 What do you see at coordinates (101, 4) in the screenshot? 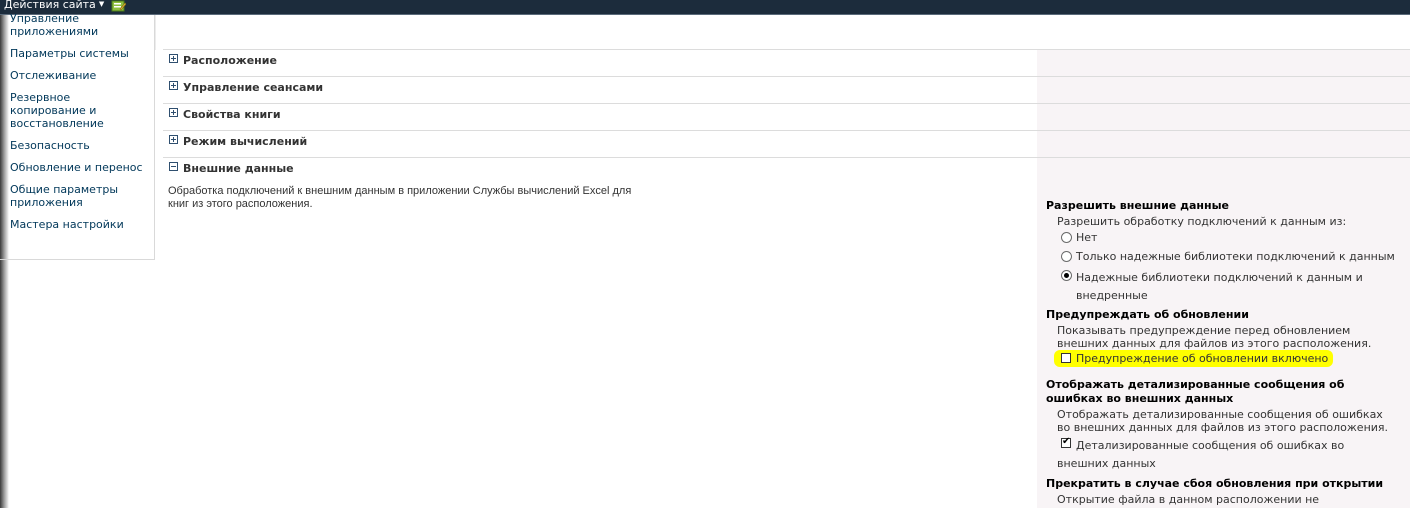
I see `dropdown-arrow-icon: ▼` at bounding box center [101, 4].